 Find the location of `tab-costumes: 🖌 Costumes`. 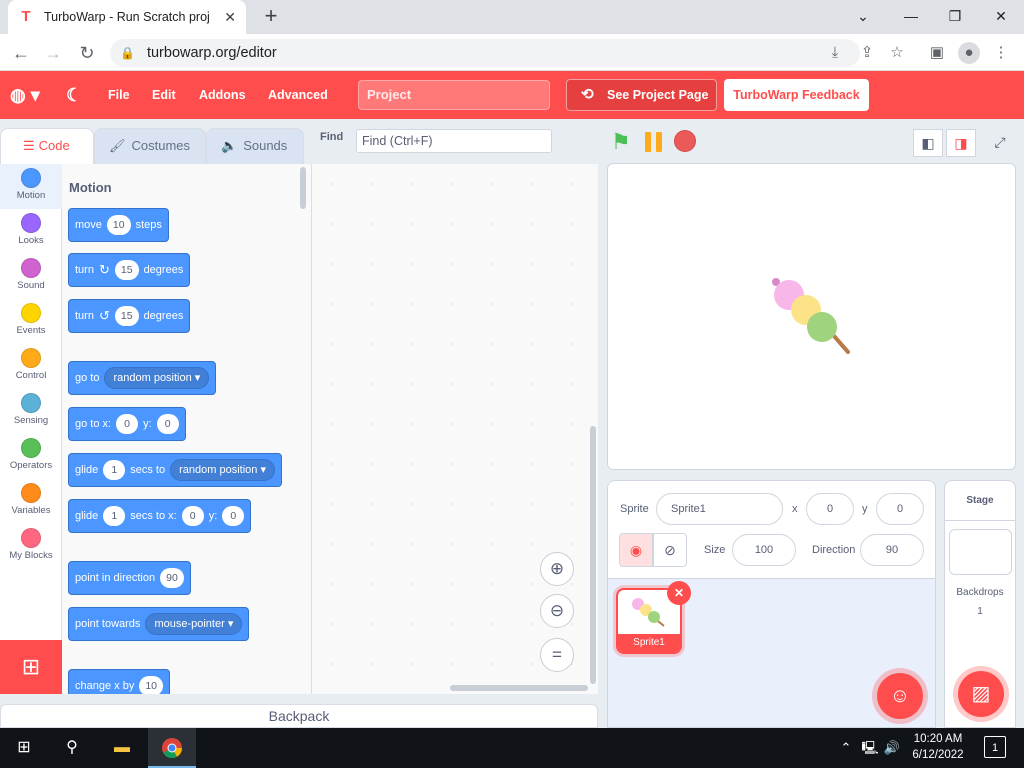

tab-costumes: 🖌 Costumes is located at coordinates (150, 146).